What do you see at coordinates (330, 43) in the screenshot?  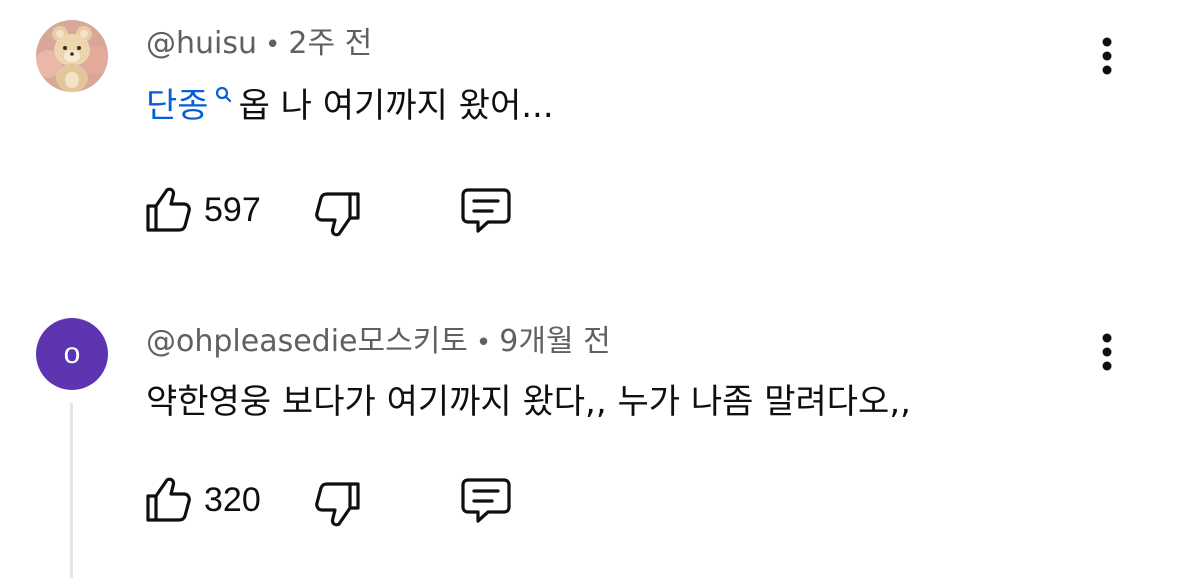 I see `comment-time: 2주 전` at bounding box center [330, 43].